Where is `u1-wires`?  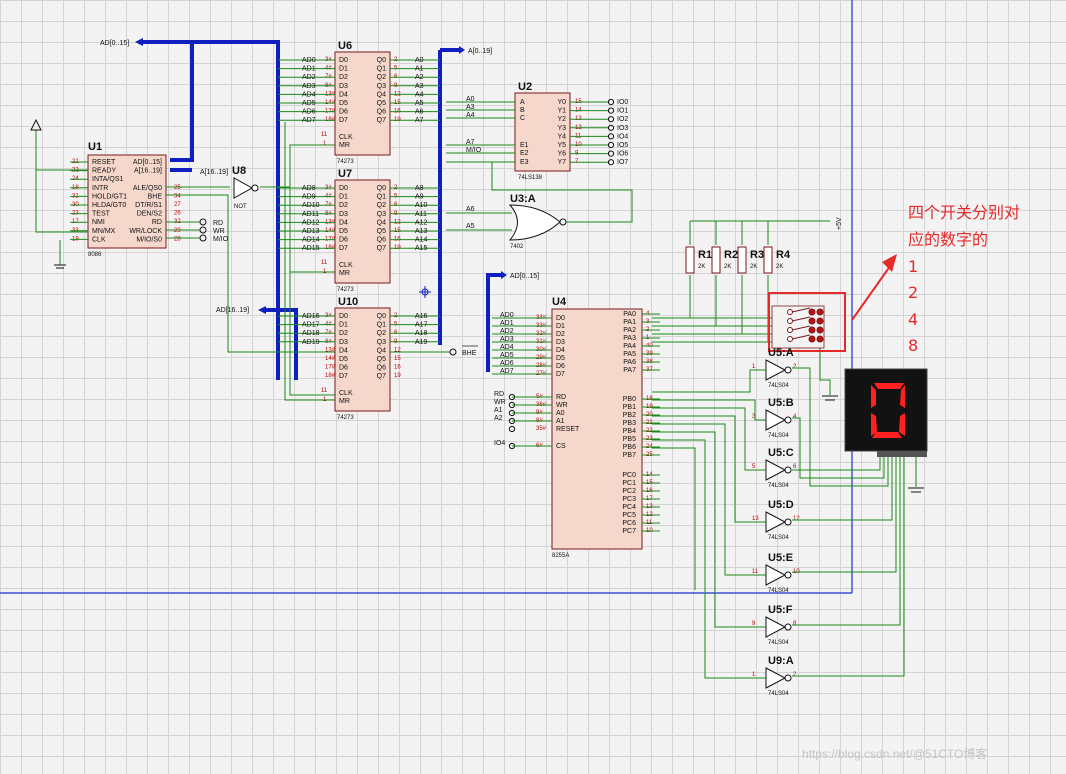
u1-wires is located at coordinates (185, 261).